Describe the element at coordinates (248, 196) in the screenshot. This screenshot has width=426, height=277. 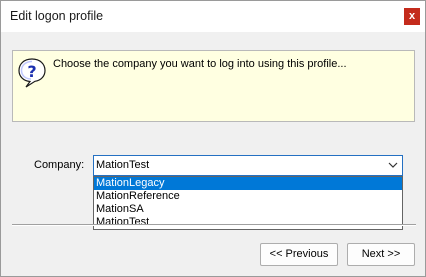
I see `dropdown-option: MationReference` at that location.